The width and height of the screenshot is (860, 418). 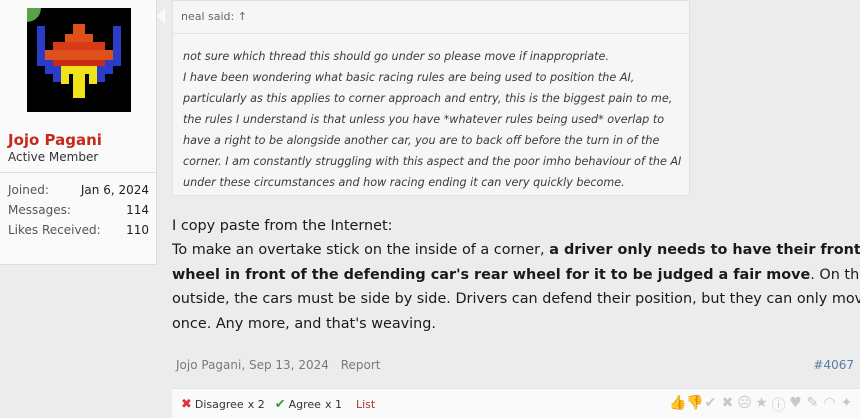 I want to click on stat-messages: Messages: 114, so click(x=78, y=210).